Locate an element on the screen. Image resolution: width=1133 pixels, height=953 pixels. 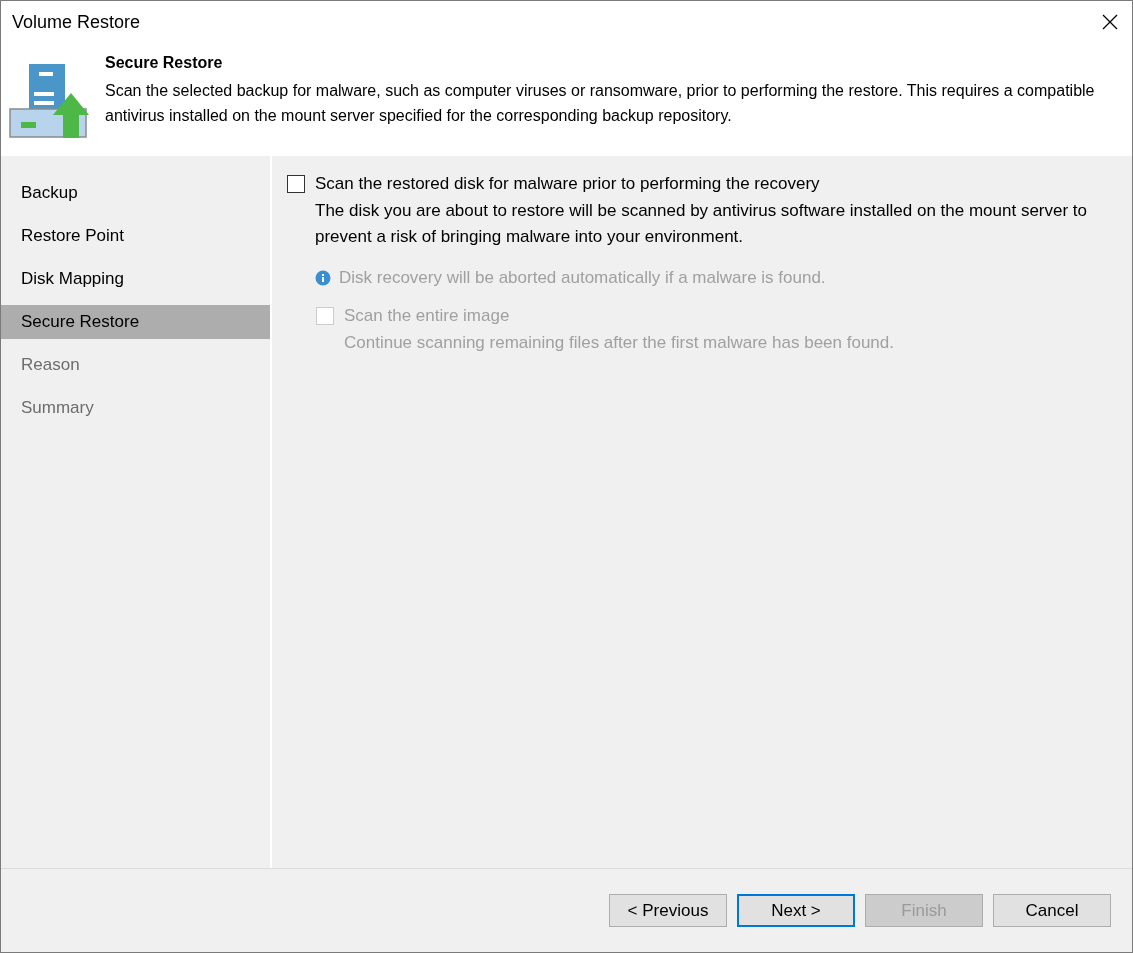
info-note: Disk recovery will be aborted automatically if a malware is found. is located at coordinates (582, 278).